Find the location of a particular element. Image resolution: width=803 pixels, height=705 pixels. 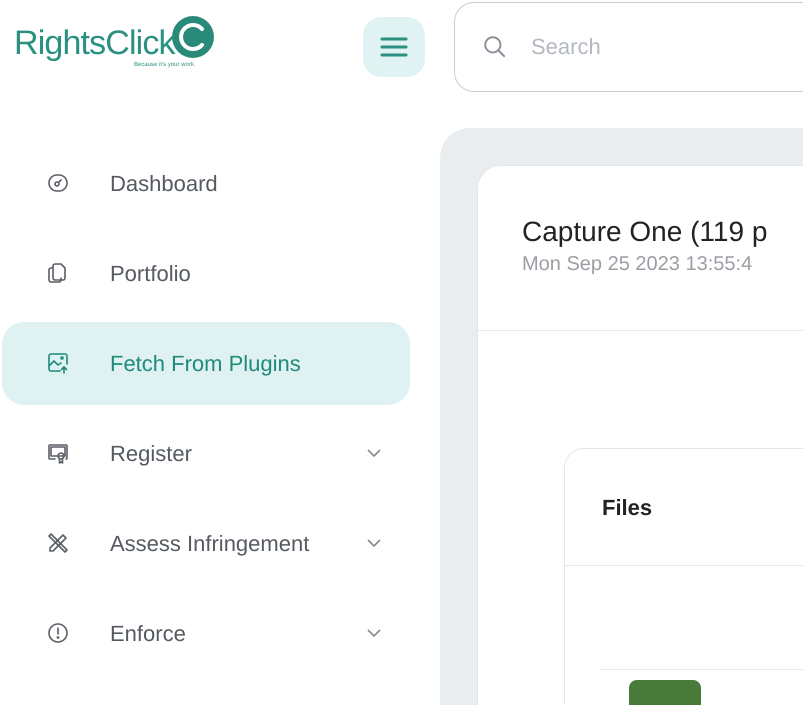

sidebar-item: Fetch From Plugins is located at coordinates (206, 363).